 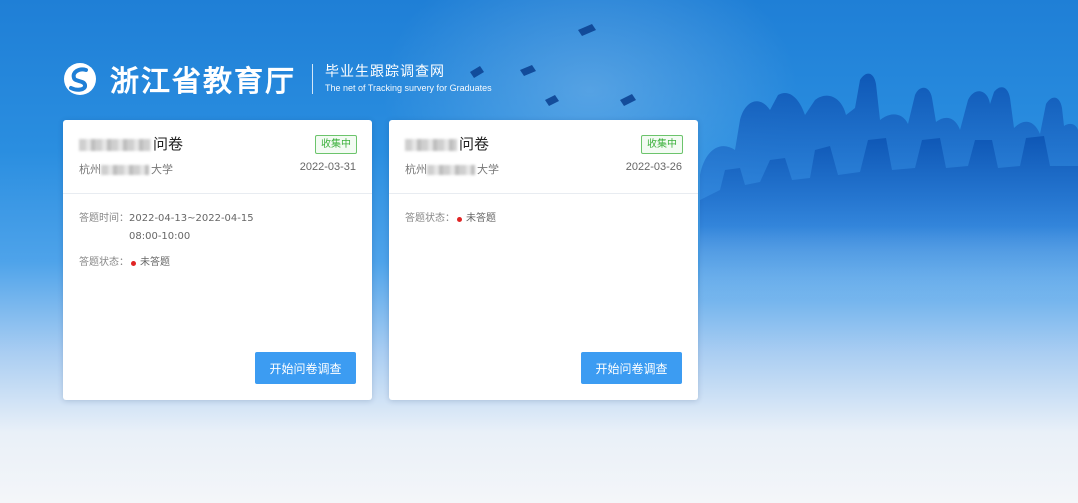 What do you see at coordinates (203, 81) in the screenshot?
I see `org-title: 浙江省教育厅` at bounding box center [203, 81].